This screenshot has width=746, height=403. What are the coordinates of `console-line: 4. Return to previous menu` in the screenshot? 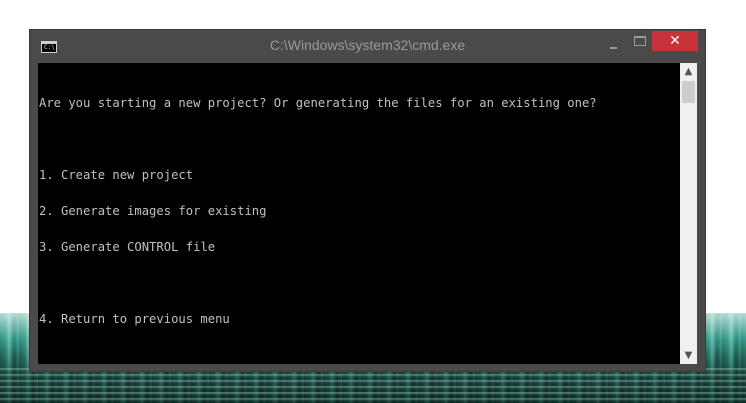 It's located at (134, 319).